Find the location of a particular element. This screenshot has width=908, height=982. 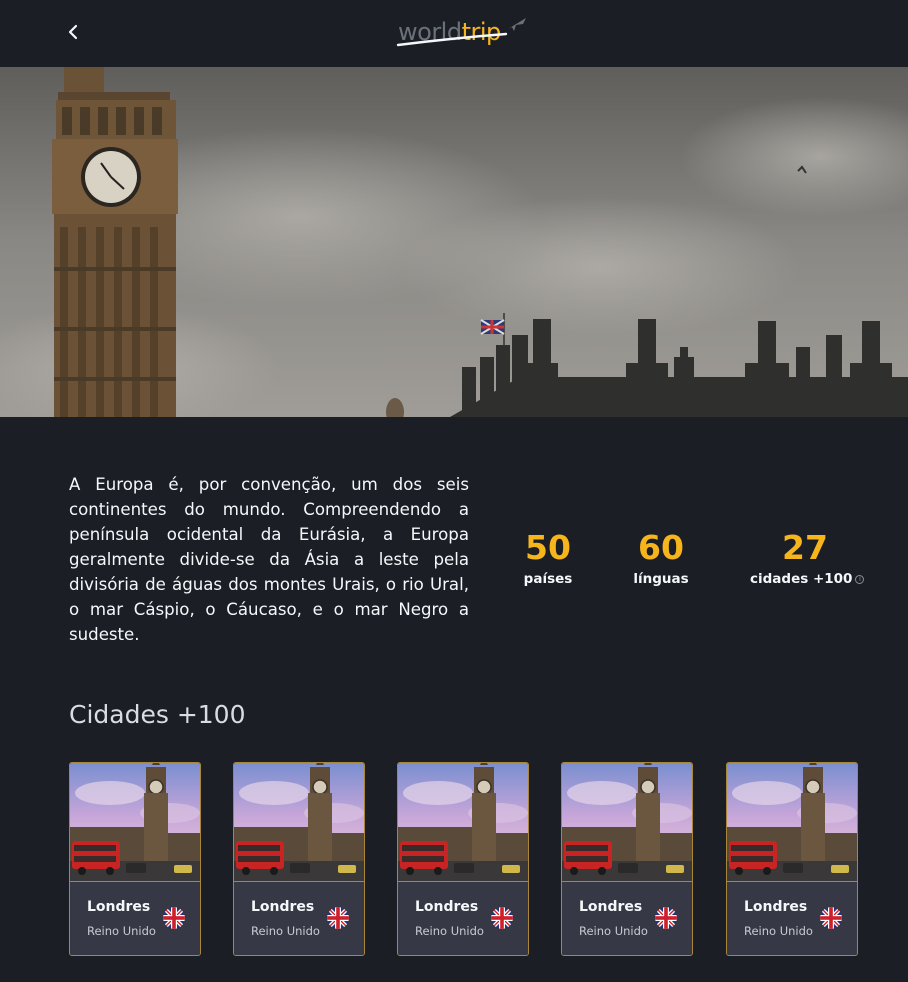

stat-label-wrap: cidades +100 i is located at coordinates (807, 579).